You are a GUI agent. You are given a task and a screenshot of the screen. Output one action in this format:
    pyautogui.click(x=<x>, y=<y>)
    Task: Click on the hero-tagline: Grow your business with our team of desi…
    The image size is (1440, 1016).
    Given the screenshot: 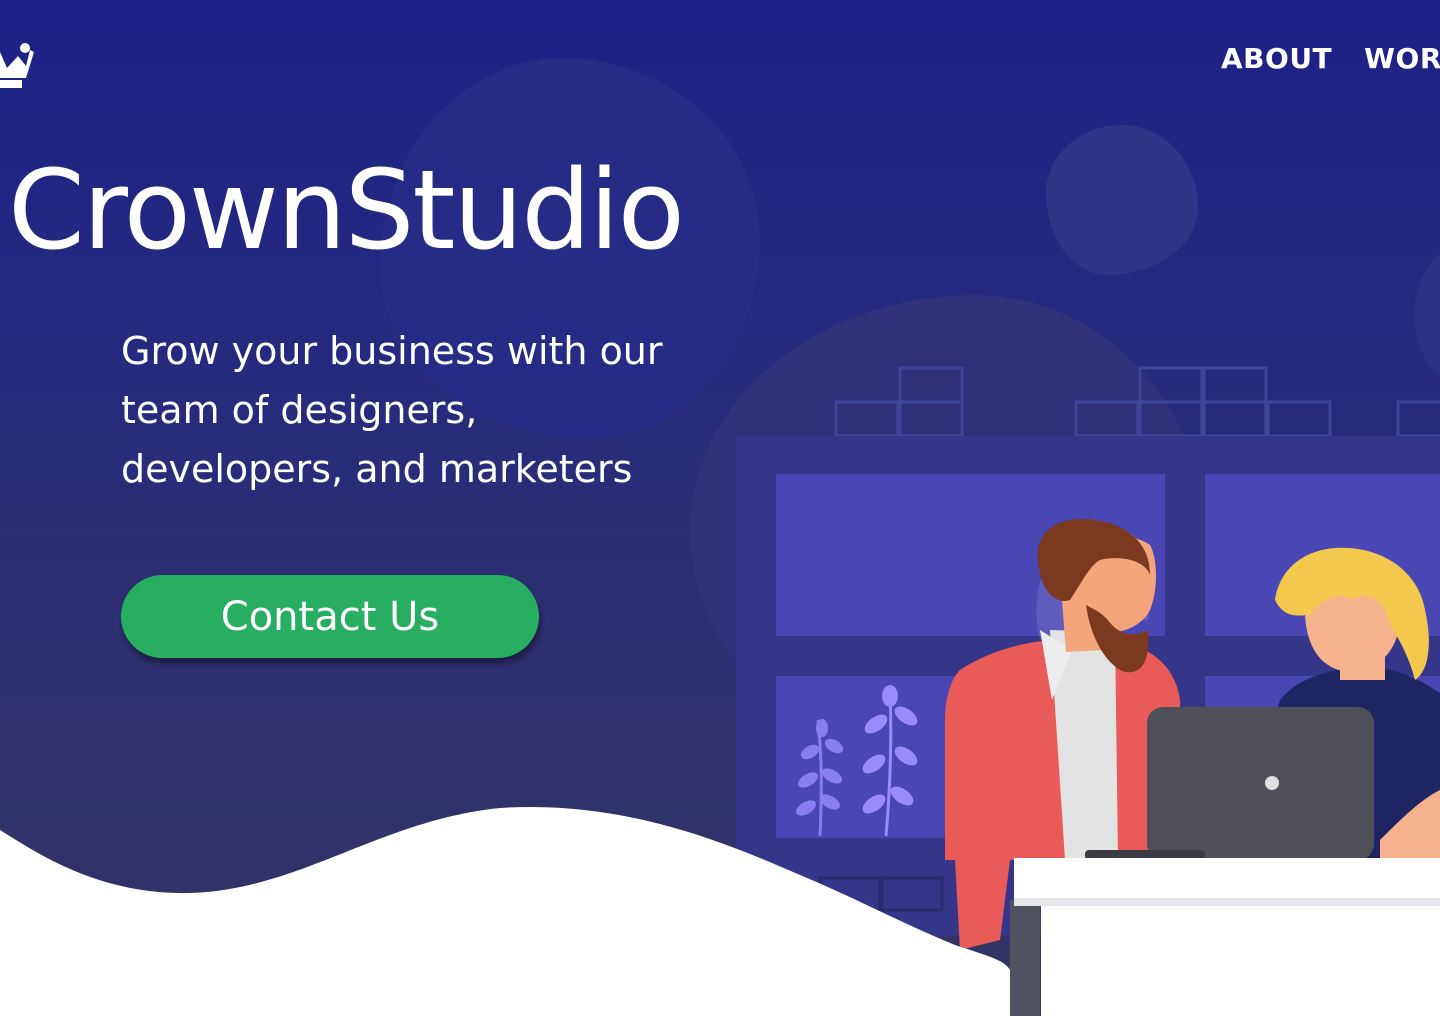 What is the action you would take?
    pyautogui.click(x=392, y=410)
    